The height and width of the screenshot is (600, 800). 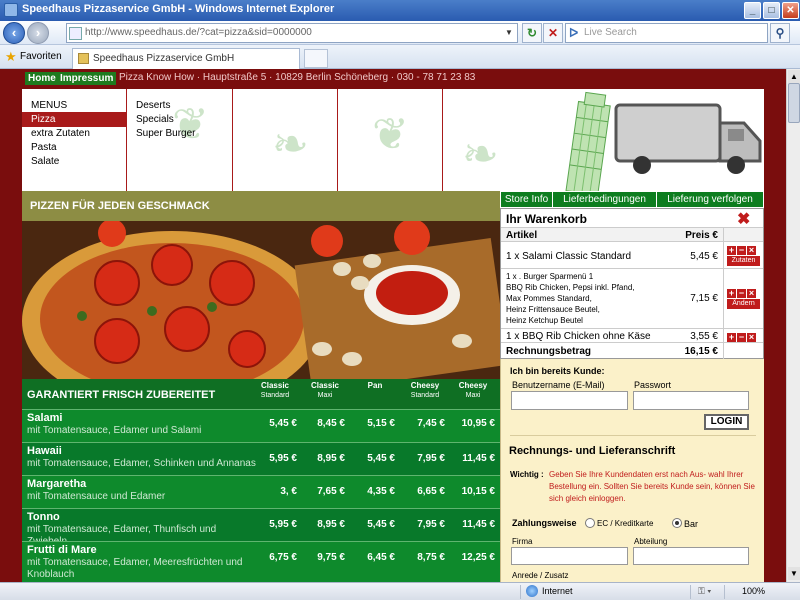 What do you see at coordinates (316, 58) in the screenshot?
I see `new-tab-button` at bounding box center [316, 58].